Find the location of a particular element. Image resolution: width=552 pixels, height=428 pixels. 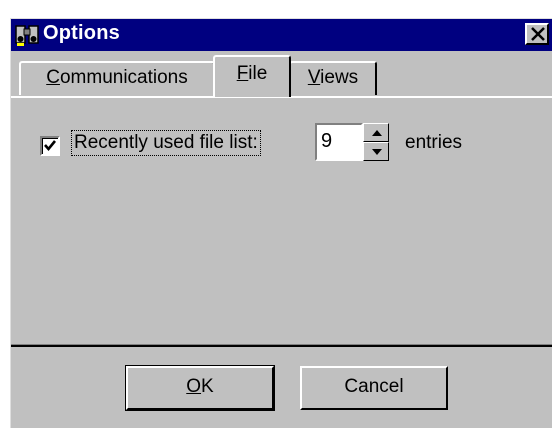

ok-button: OK is located at coordinates (200, 388).